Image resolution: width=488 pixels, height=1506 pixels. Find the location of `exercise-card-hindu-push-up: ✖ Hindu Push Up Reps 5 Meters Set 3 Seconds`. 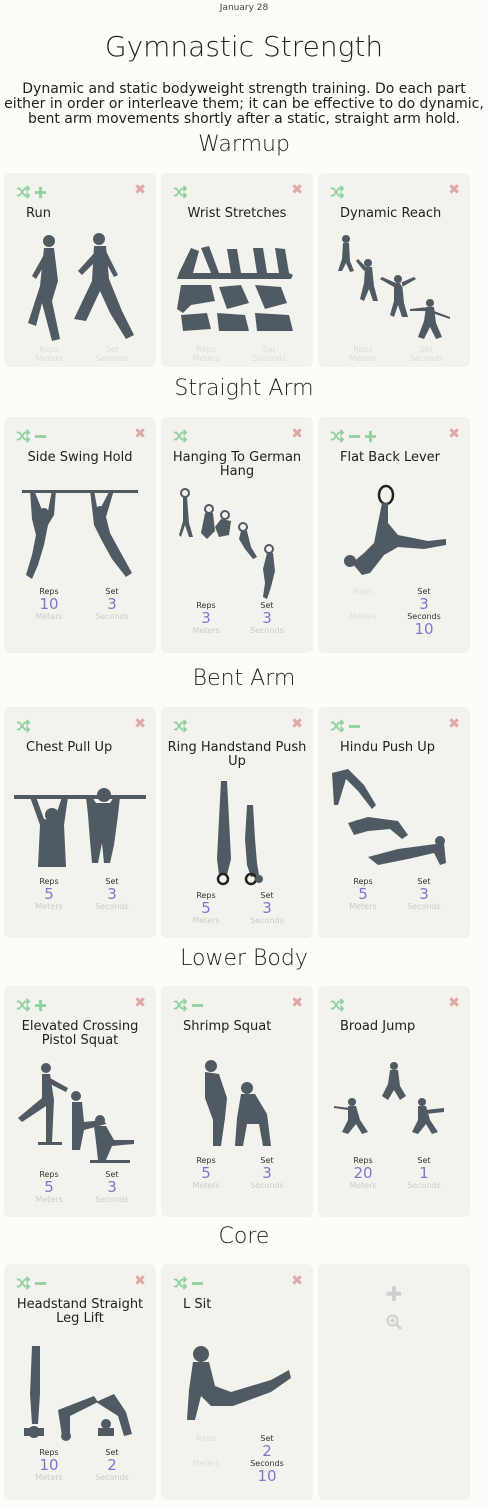

exercise-card-hindu-push-up: ✖ Hindu Push Up Reps 5 Meters Set 3 Seconds is located at coordinates (394, 822).